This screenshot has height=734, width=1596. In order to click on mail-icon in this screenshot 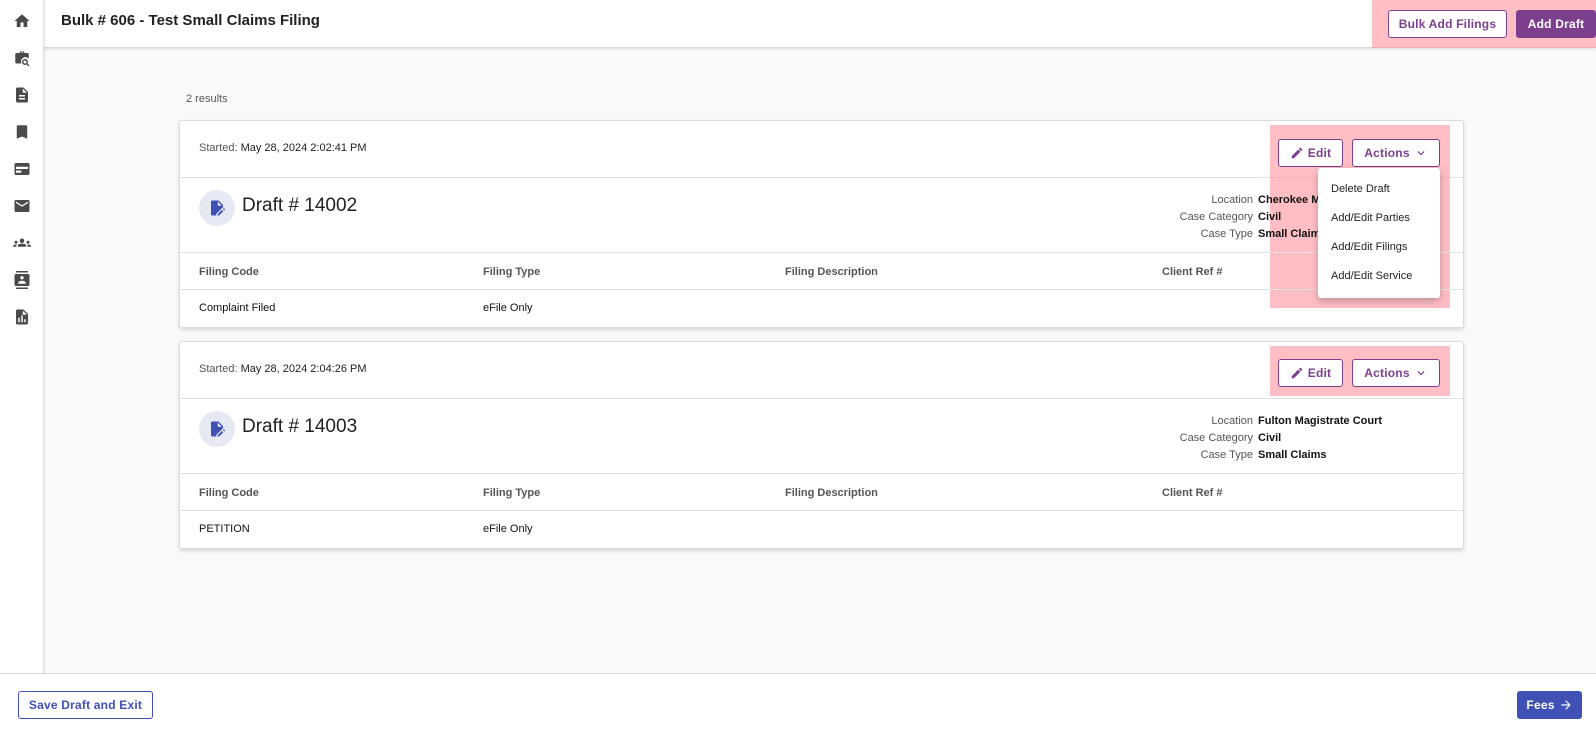, I will do `click(22, 206)`.